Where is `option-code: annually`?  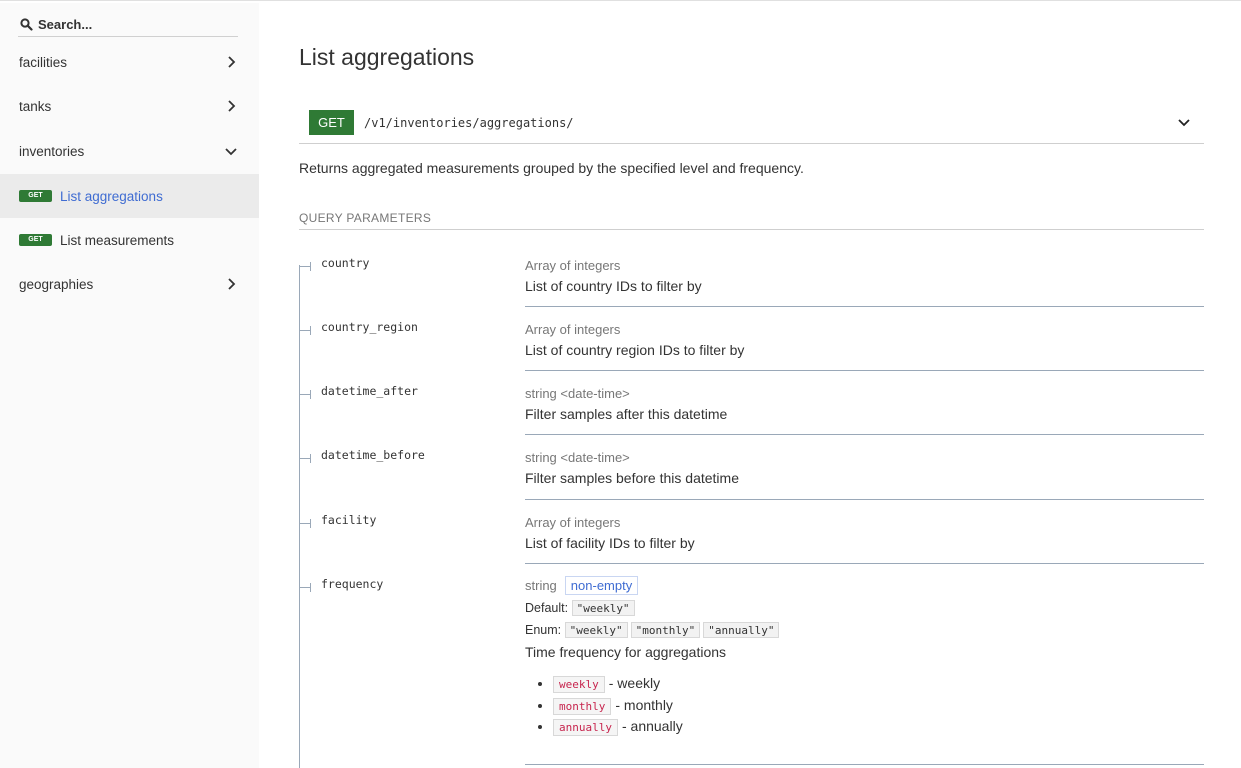
option-code: annually is located at coordinates (585, 727).